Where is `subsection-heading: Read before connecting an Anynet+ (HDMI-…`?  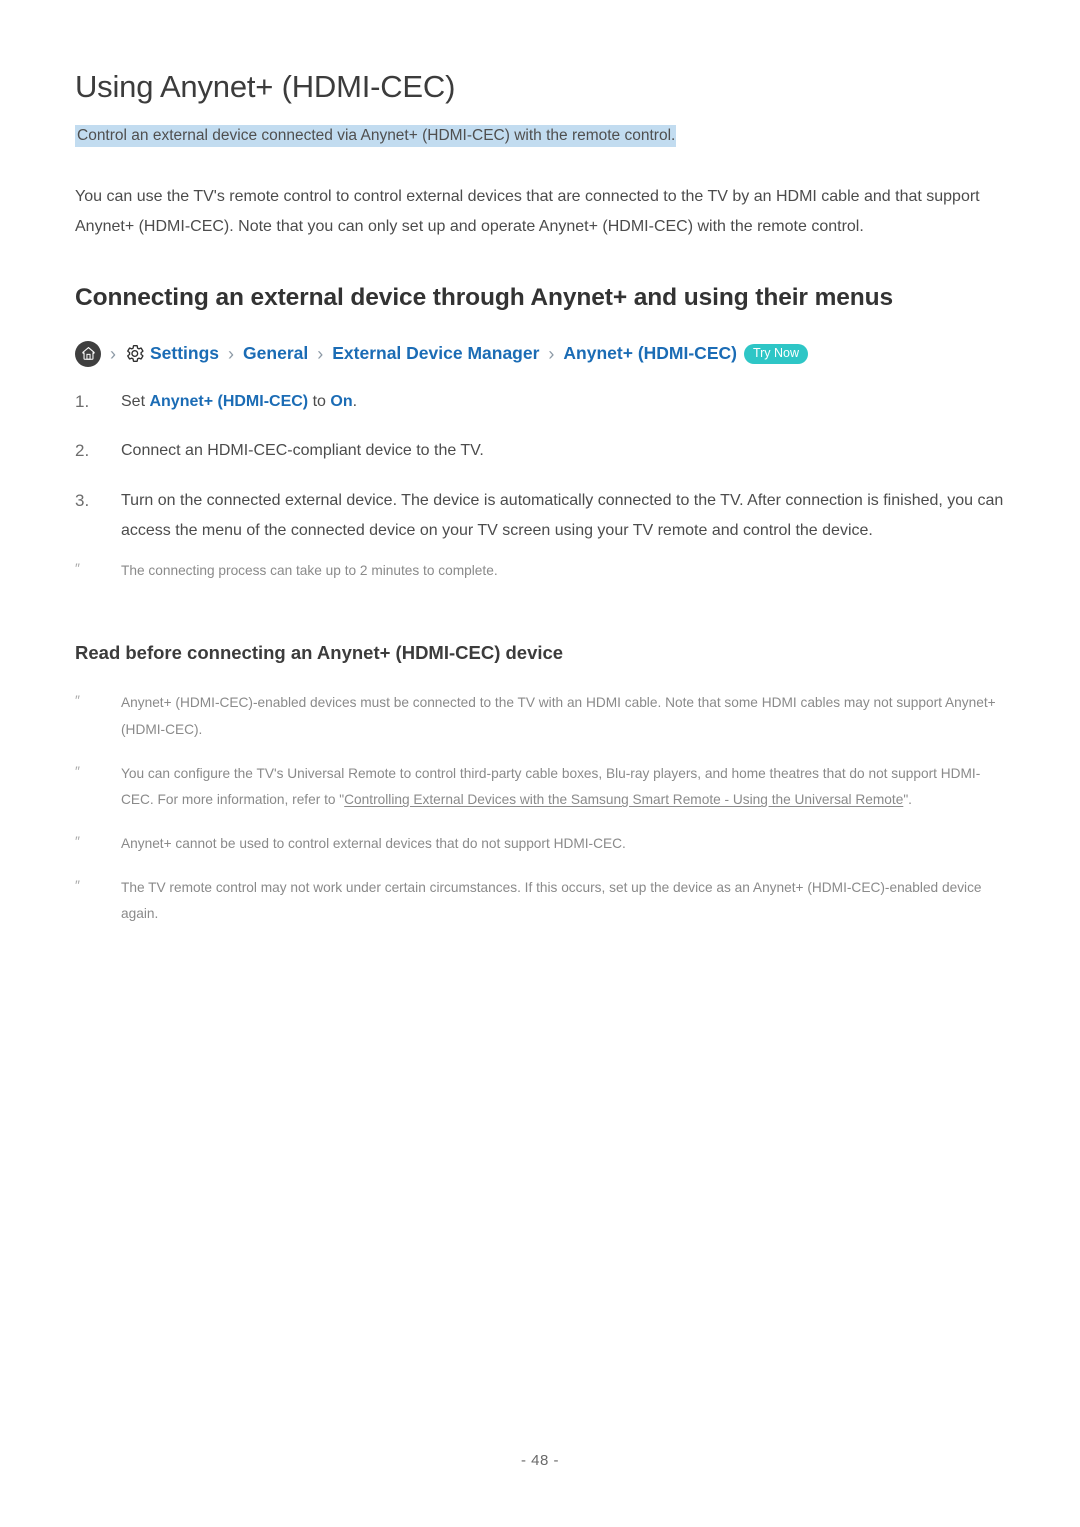 subsection-heading: Read before connecting an Anynet+ (HDMI-… is located at coordinates (319, 653).